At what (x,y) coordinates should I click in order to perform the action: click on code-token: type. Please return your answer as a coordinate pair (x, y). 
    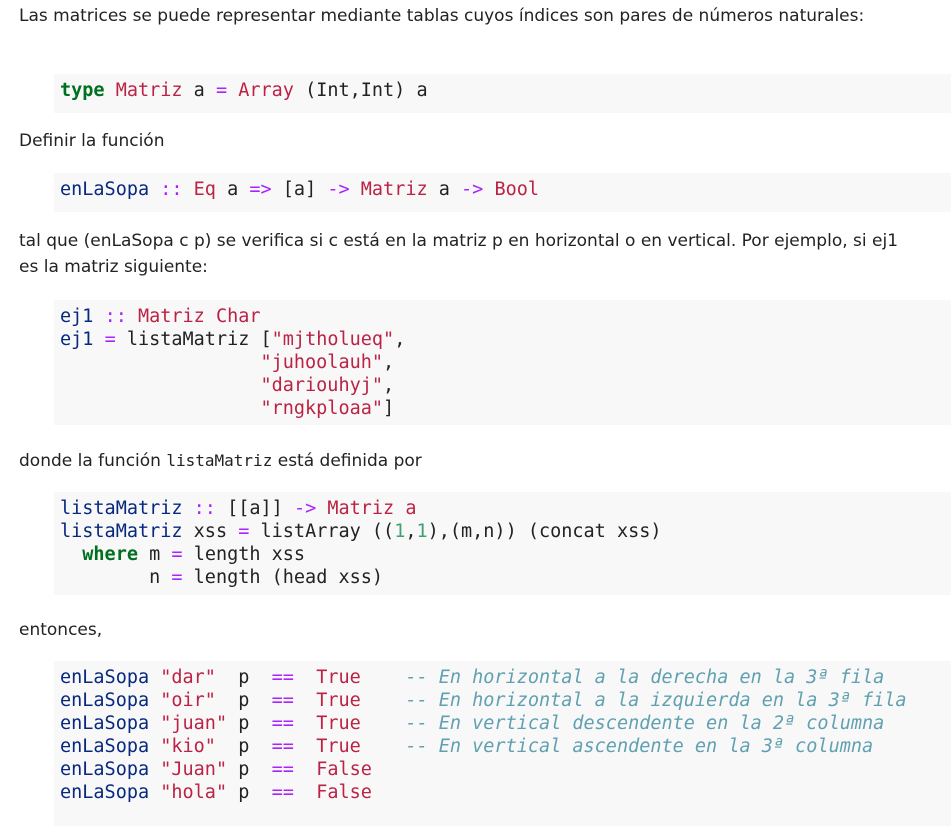
    Looking at the image, I should click on (82, 90).